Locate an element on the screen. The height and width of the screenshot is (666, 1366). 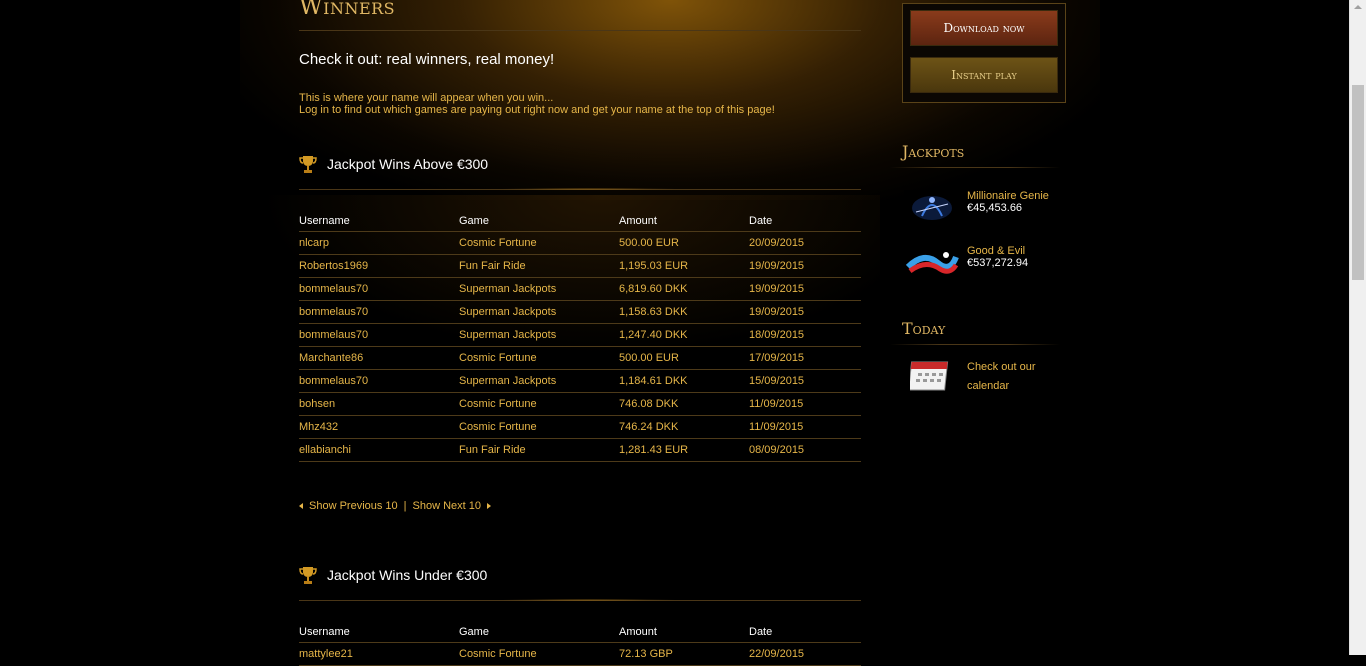
download-now-button: Download now is located at coordinates (984, 28).